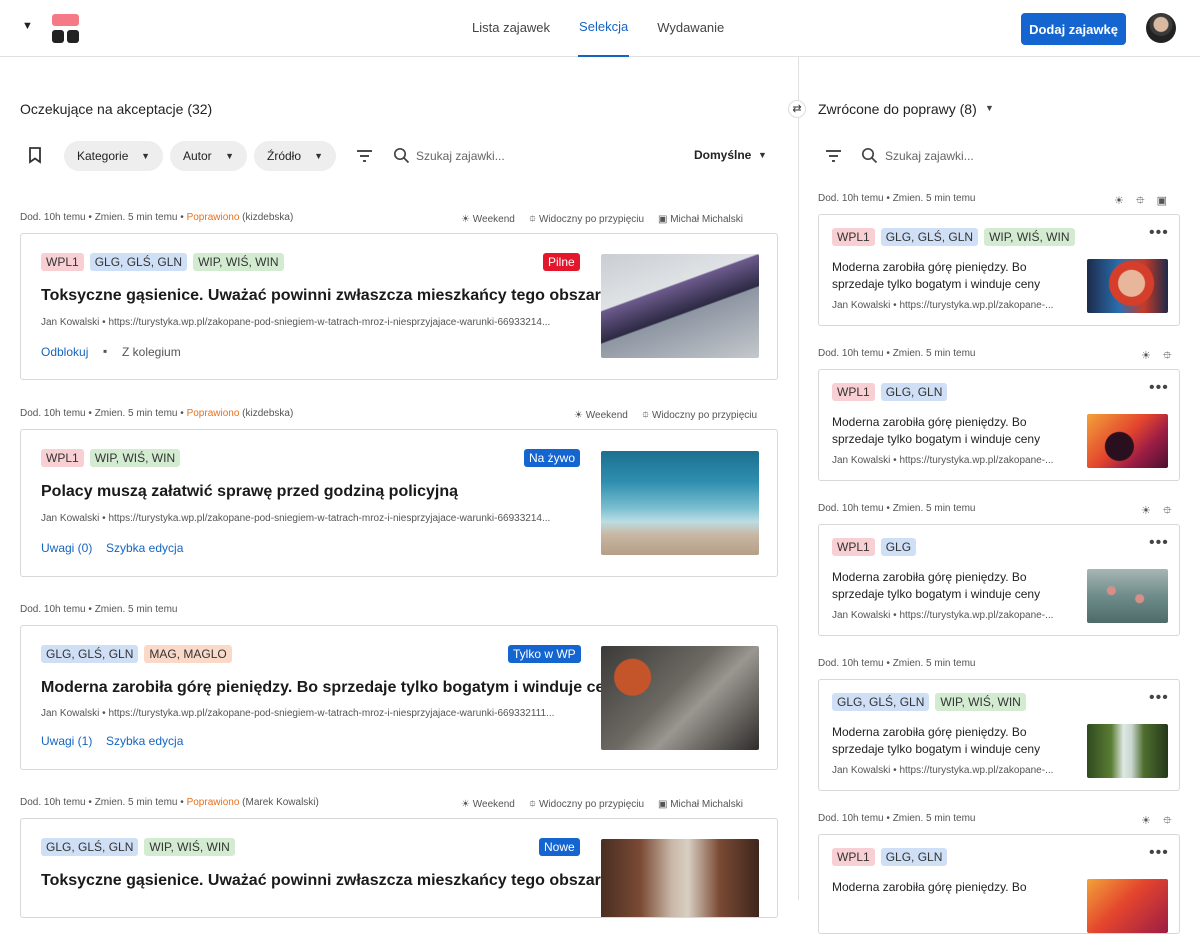  What do you see at coordinates (197, 156) in the screenshot?
I see `filter-autor-label: Autor` at bounding box center [197, 156].